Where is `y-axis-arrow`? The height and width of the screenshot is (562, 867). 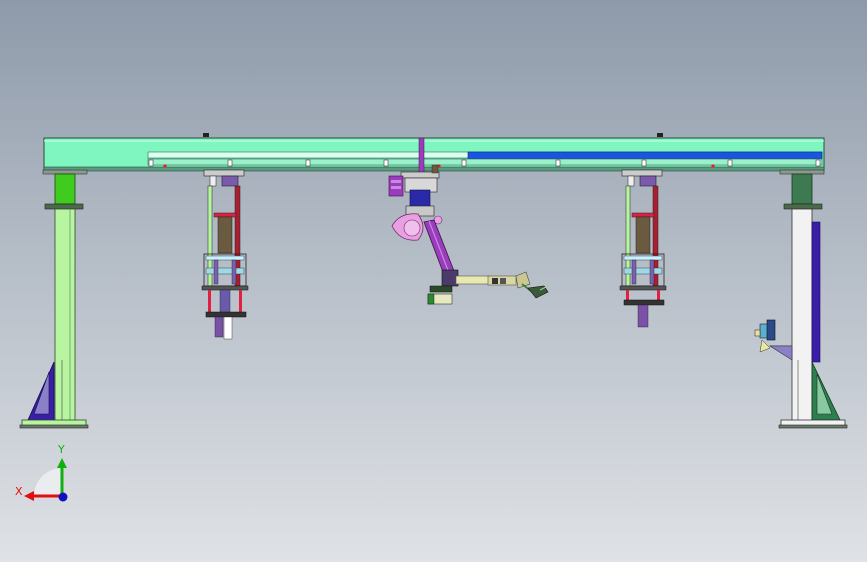 y-axis-arrow is located at coordinates (62, 463).